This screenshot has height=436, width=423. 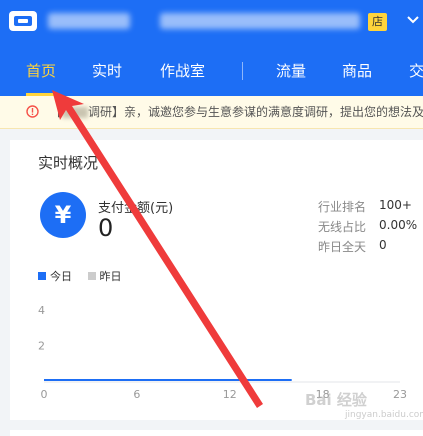 I want to click on notice-blurred-word, so click(x=75, y=112).